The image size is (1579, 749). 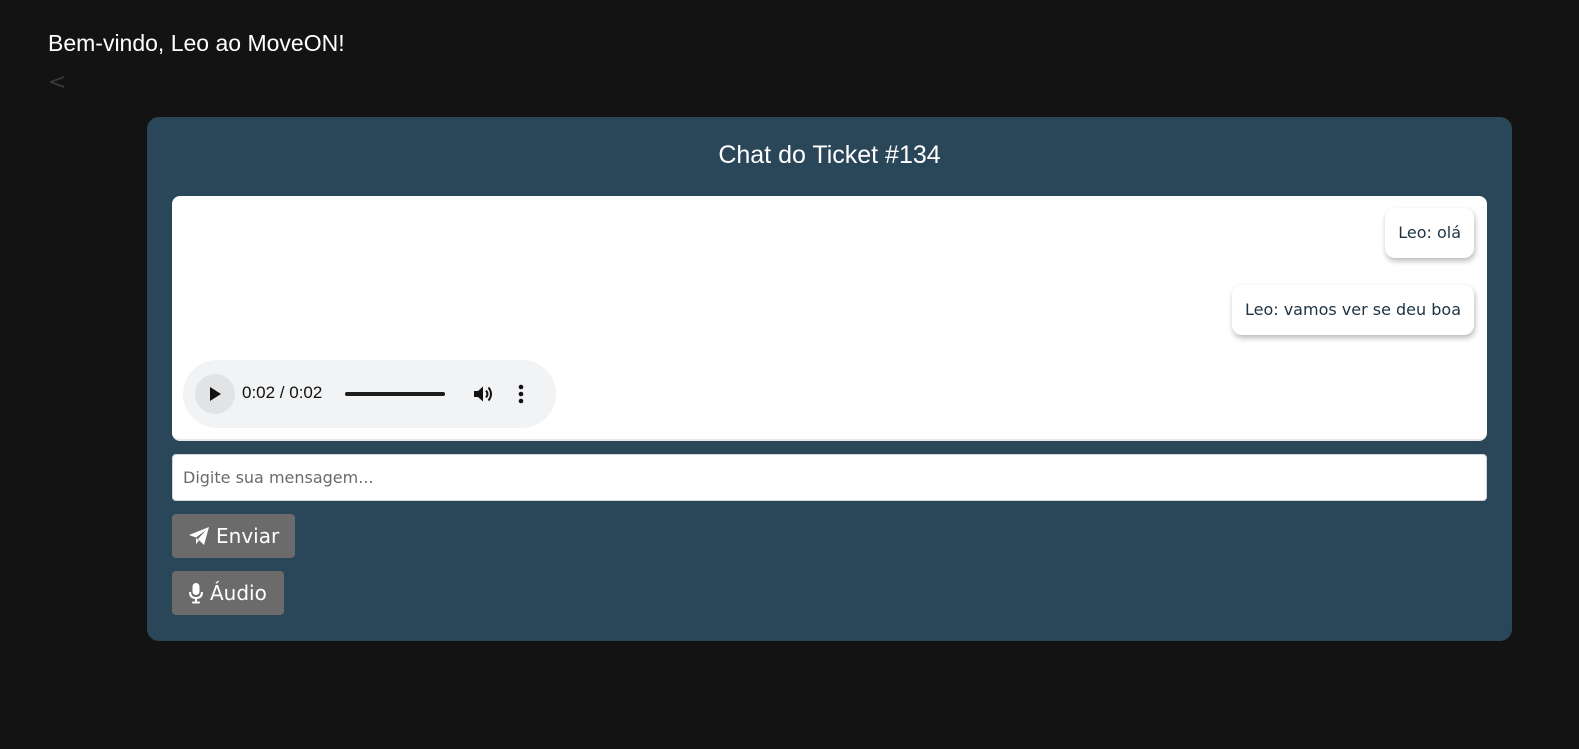 I want to click on audio-player: 0:02 / 0:02, so click(x=369, y=394).